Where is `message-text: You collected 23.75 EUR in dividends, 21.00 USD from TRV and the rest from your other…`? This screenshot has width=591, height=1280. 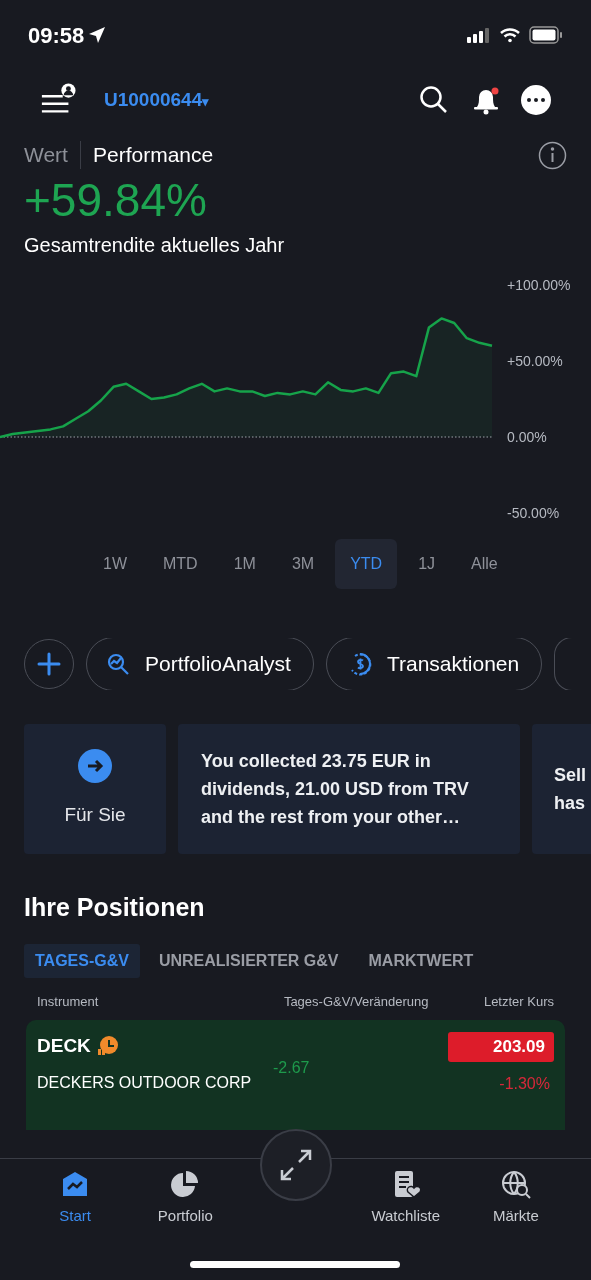
message-text: You collected 23.75 EUR in dividends, 21.00 USD from TRV and the rest from your other… is located at coordinates (335, 789).